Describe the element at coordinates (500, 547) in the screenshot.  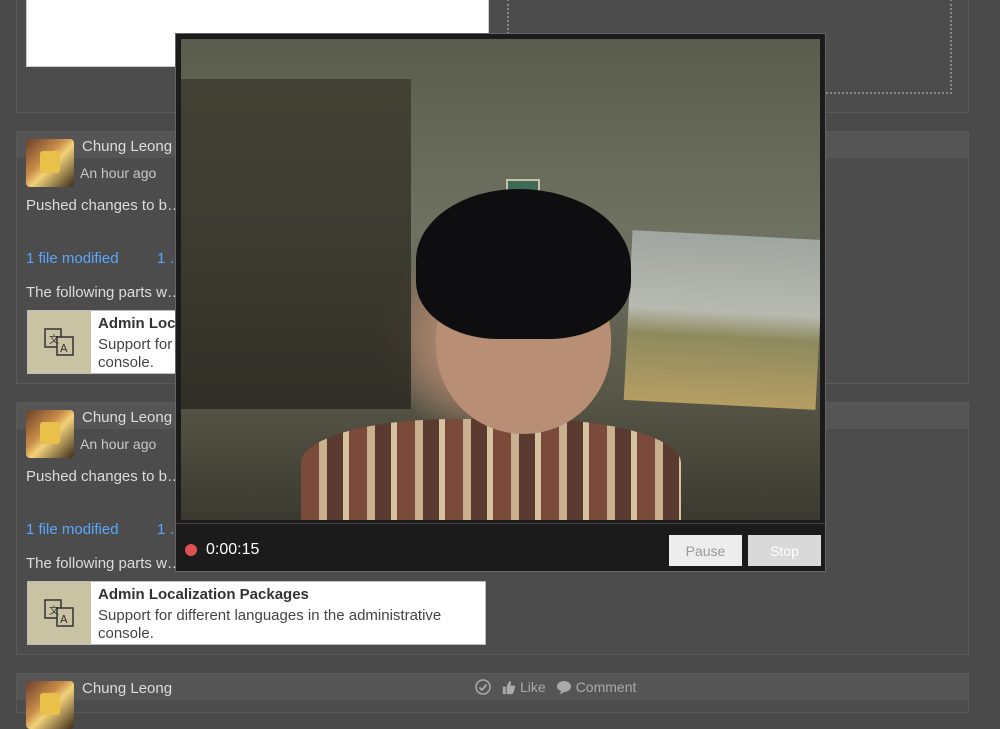
I see `recorder-controls: 0:00:15 Pause Stop` at that location.